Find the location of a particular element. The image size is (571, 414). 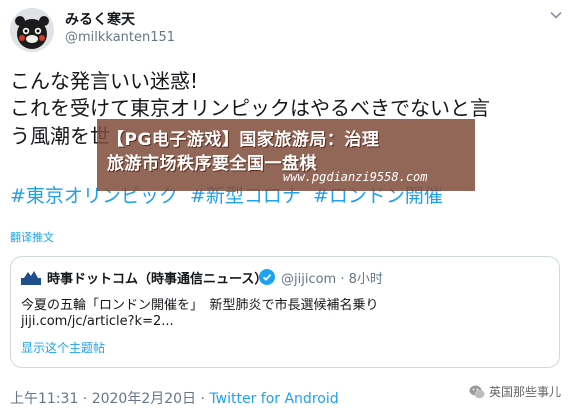

quoted-text: 今夏の五輪「ロンドン開催を」 新型肺炎で市長選候補名乗り is located at coordinates (200, 305).